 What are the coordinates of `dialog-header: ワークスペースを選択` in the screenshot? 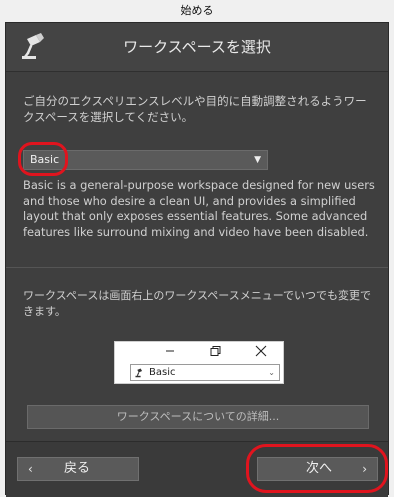 It's located at (197, 47).